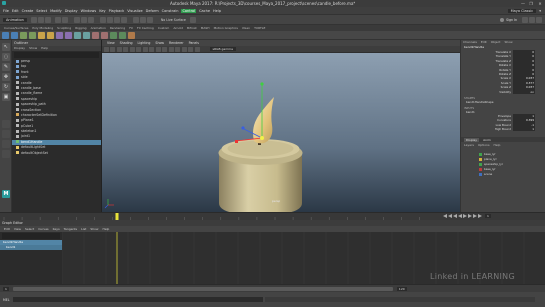 This screenshot has height=307, width=545. What do you see at coordinates (50, 35) in the screenshot?
I see `arc-tool-icon` at bounding box center [50, 35].